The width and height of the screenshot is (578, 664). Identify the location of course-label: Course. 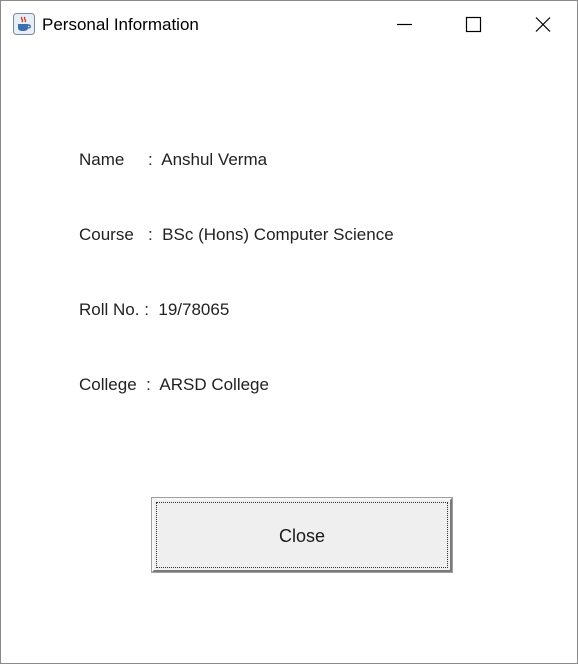
(106, 234).